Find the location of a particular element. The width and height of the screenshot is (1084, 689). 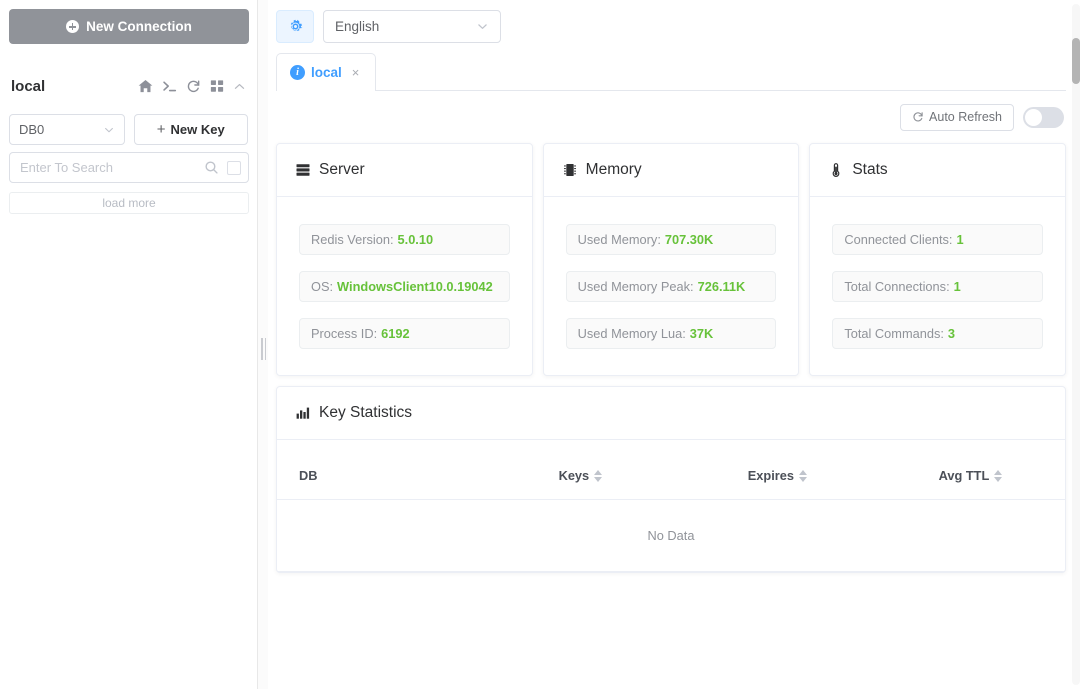

table-head: DB Keys Expires Avg TTL is located at coordinates (671, 470).